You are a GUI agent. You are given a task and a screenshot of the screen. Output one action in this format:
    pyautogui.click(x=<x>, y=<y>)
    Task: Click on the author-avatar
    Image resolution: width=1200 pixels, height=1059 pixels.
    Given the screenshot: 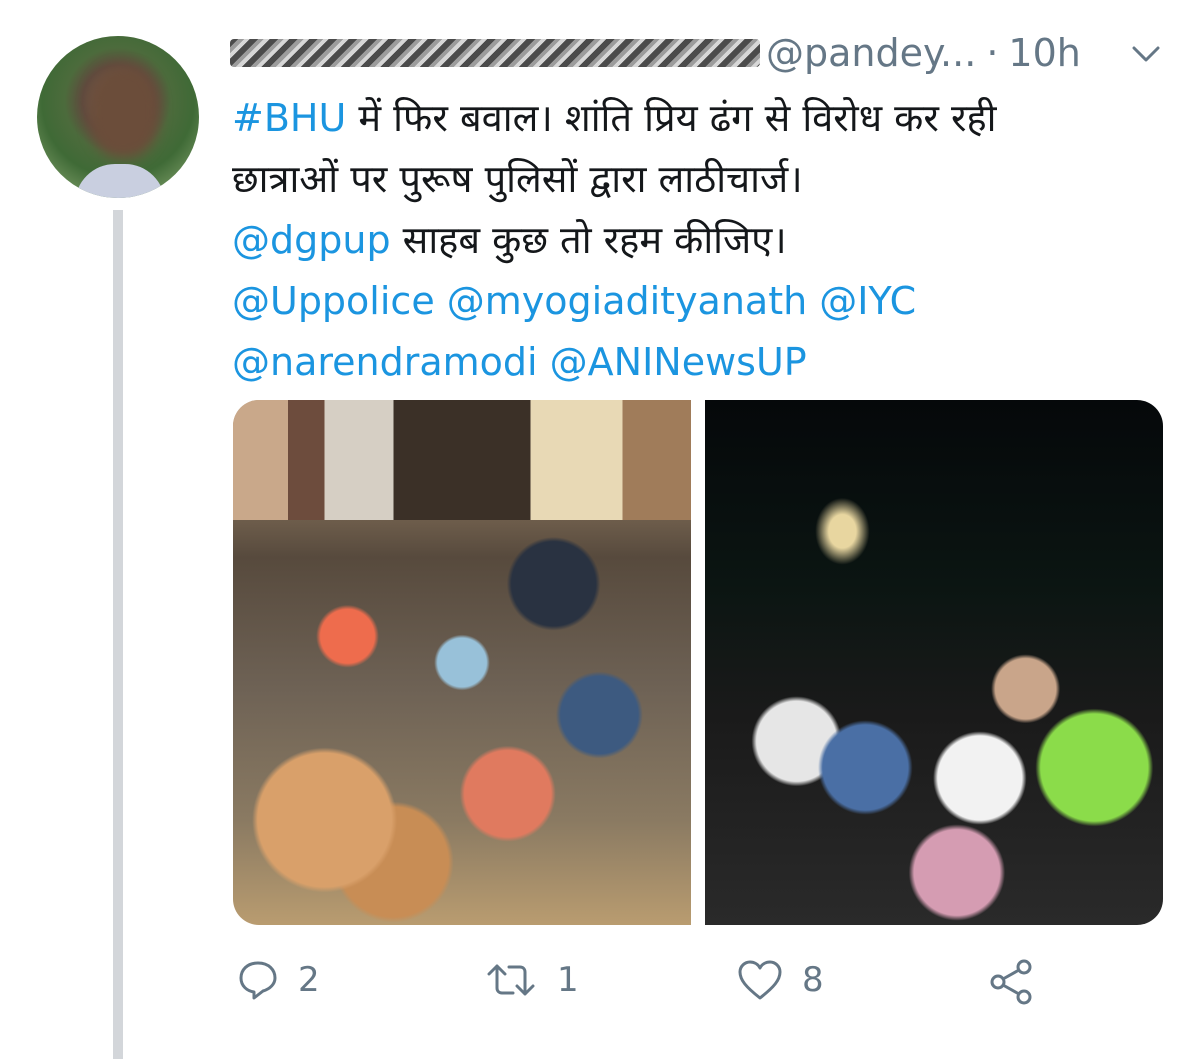 What is the action you would take?
    pyautogui.click(x=118, y=117)
    